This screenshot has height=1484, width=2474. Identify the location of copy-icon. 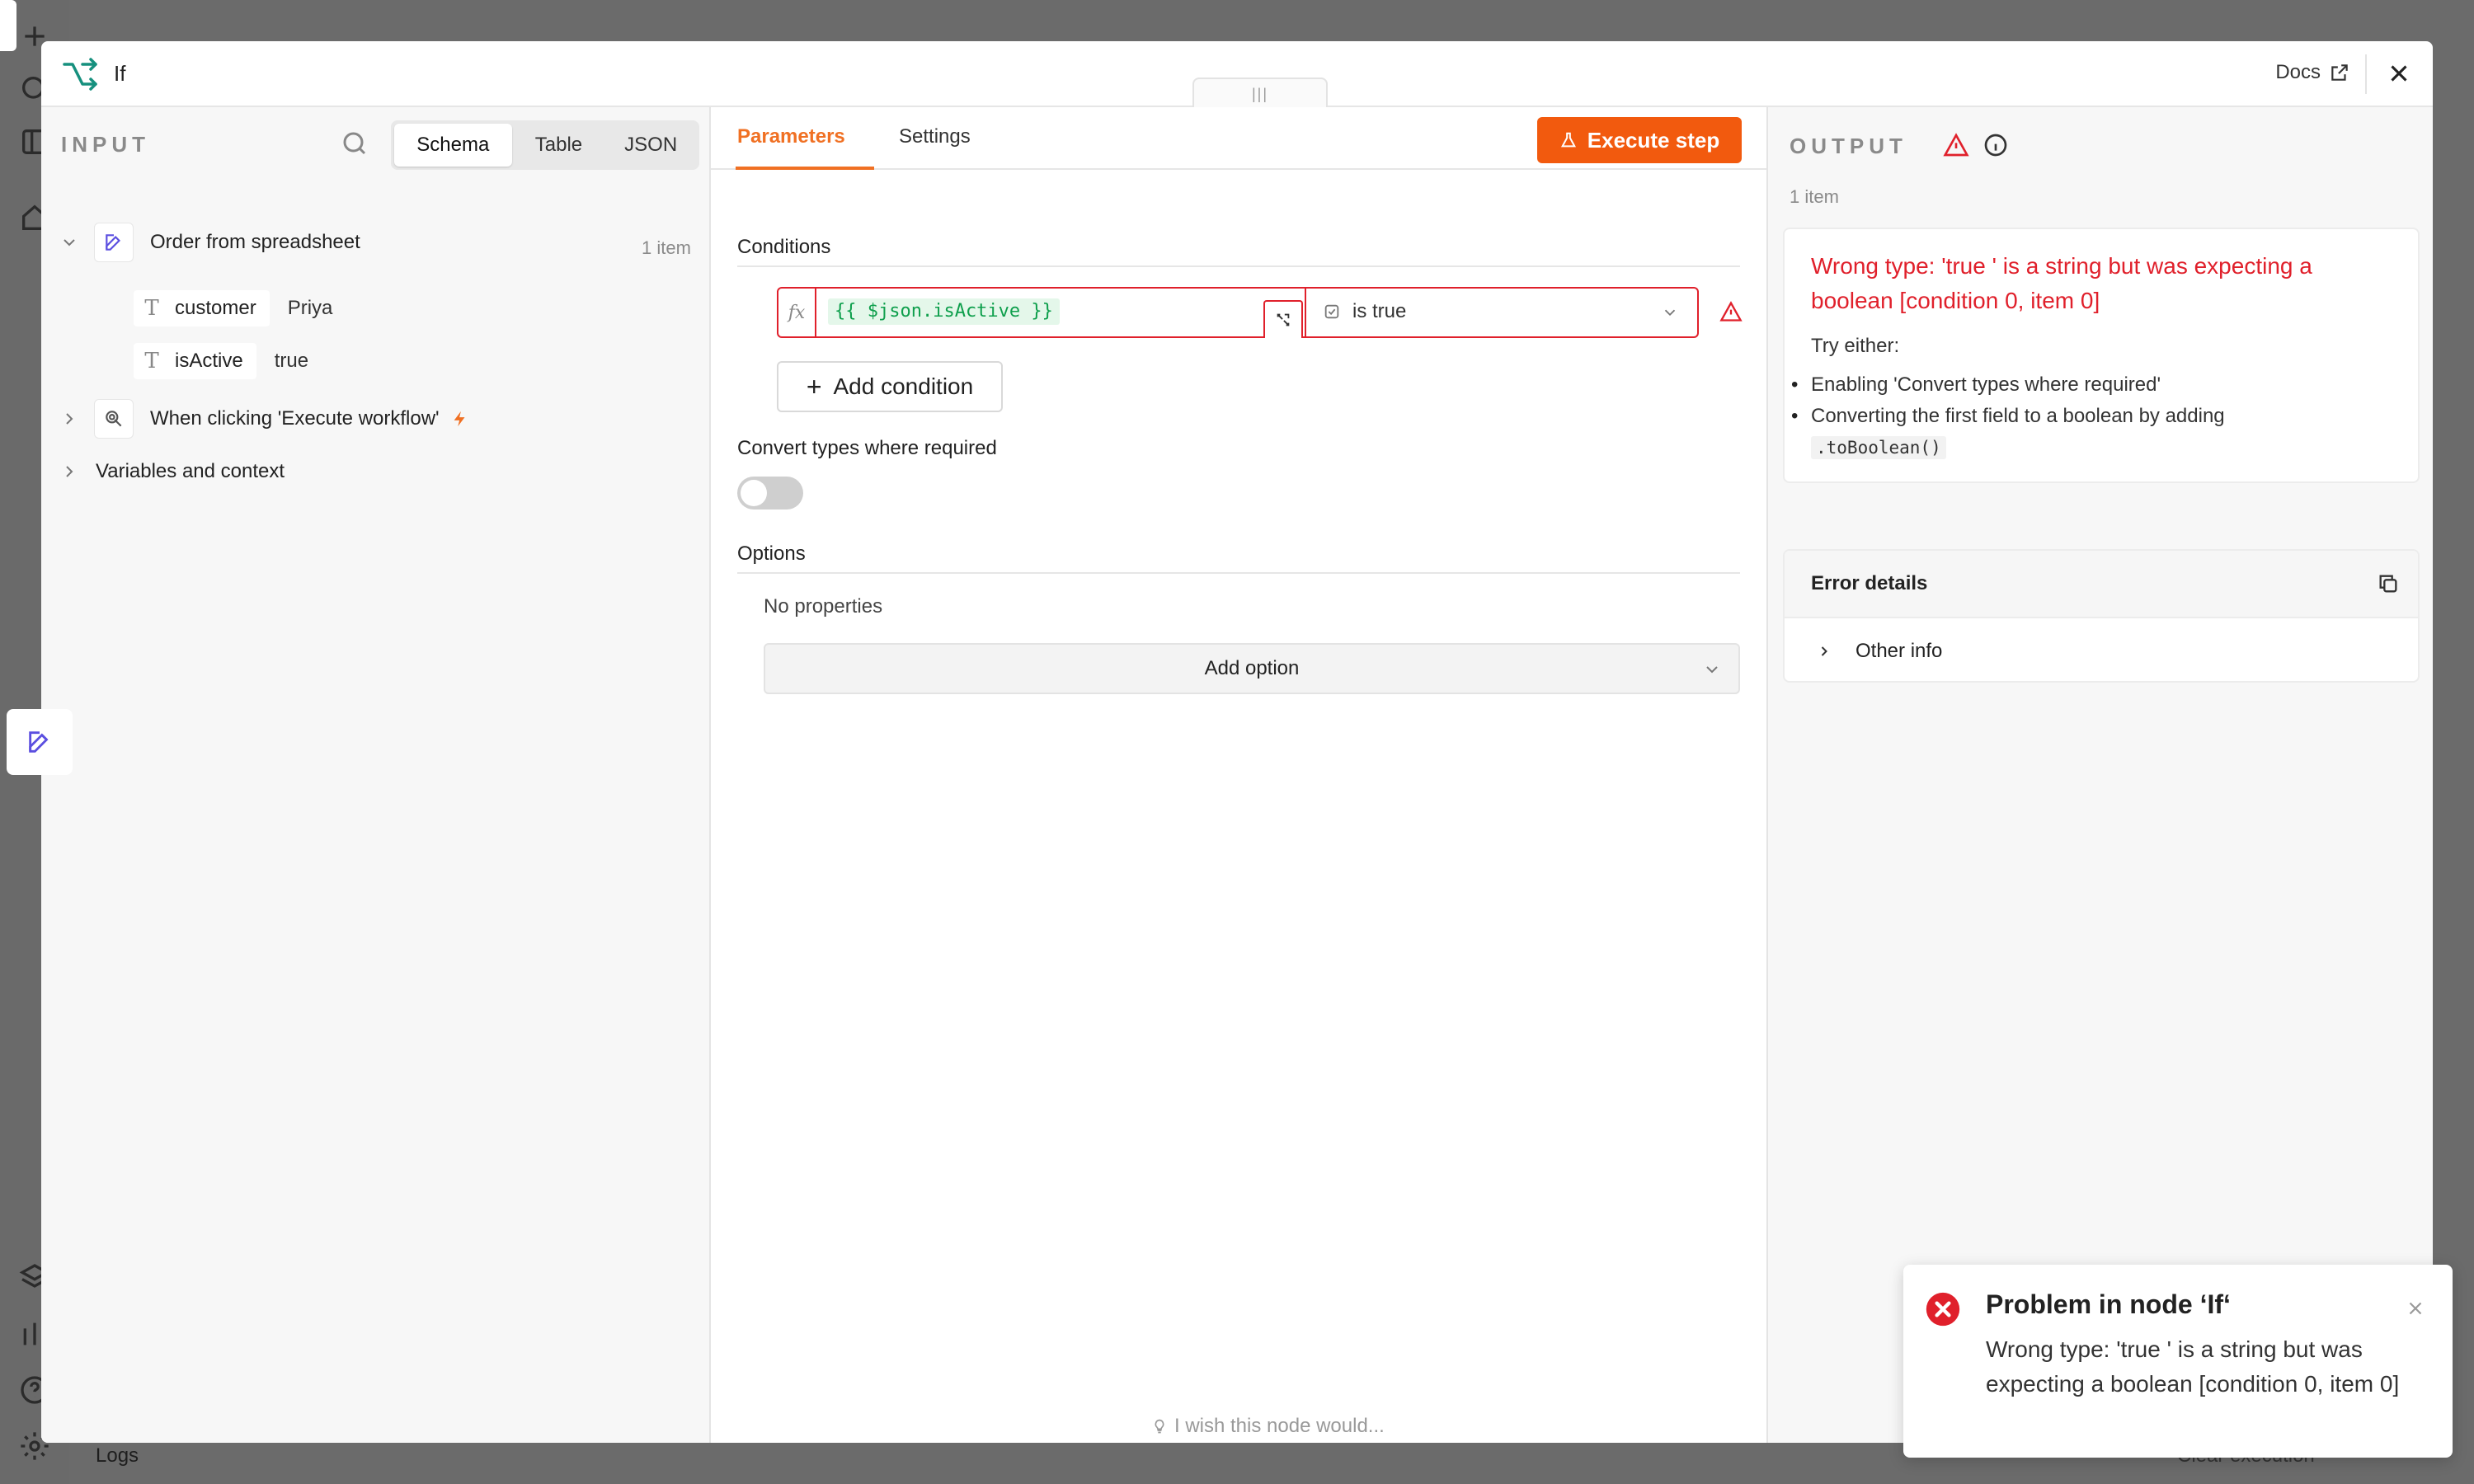
(2388, 583).